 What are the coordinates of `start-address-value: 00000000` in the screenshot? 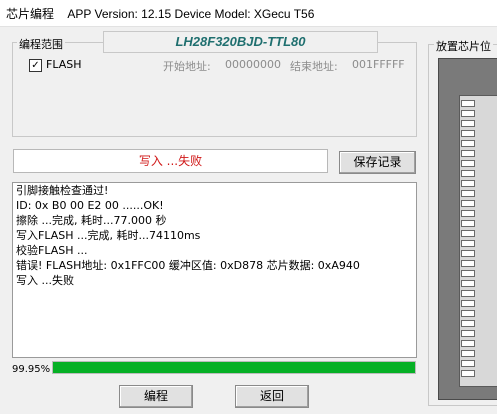 It's located at (253, 64).